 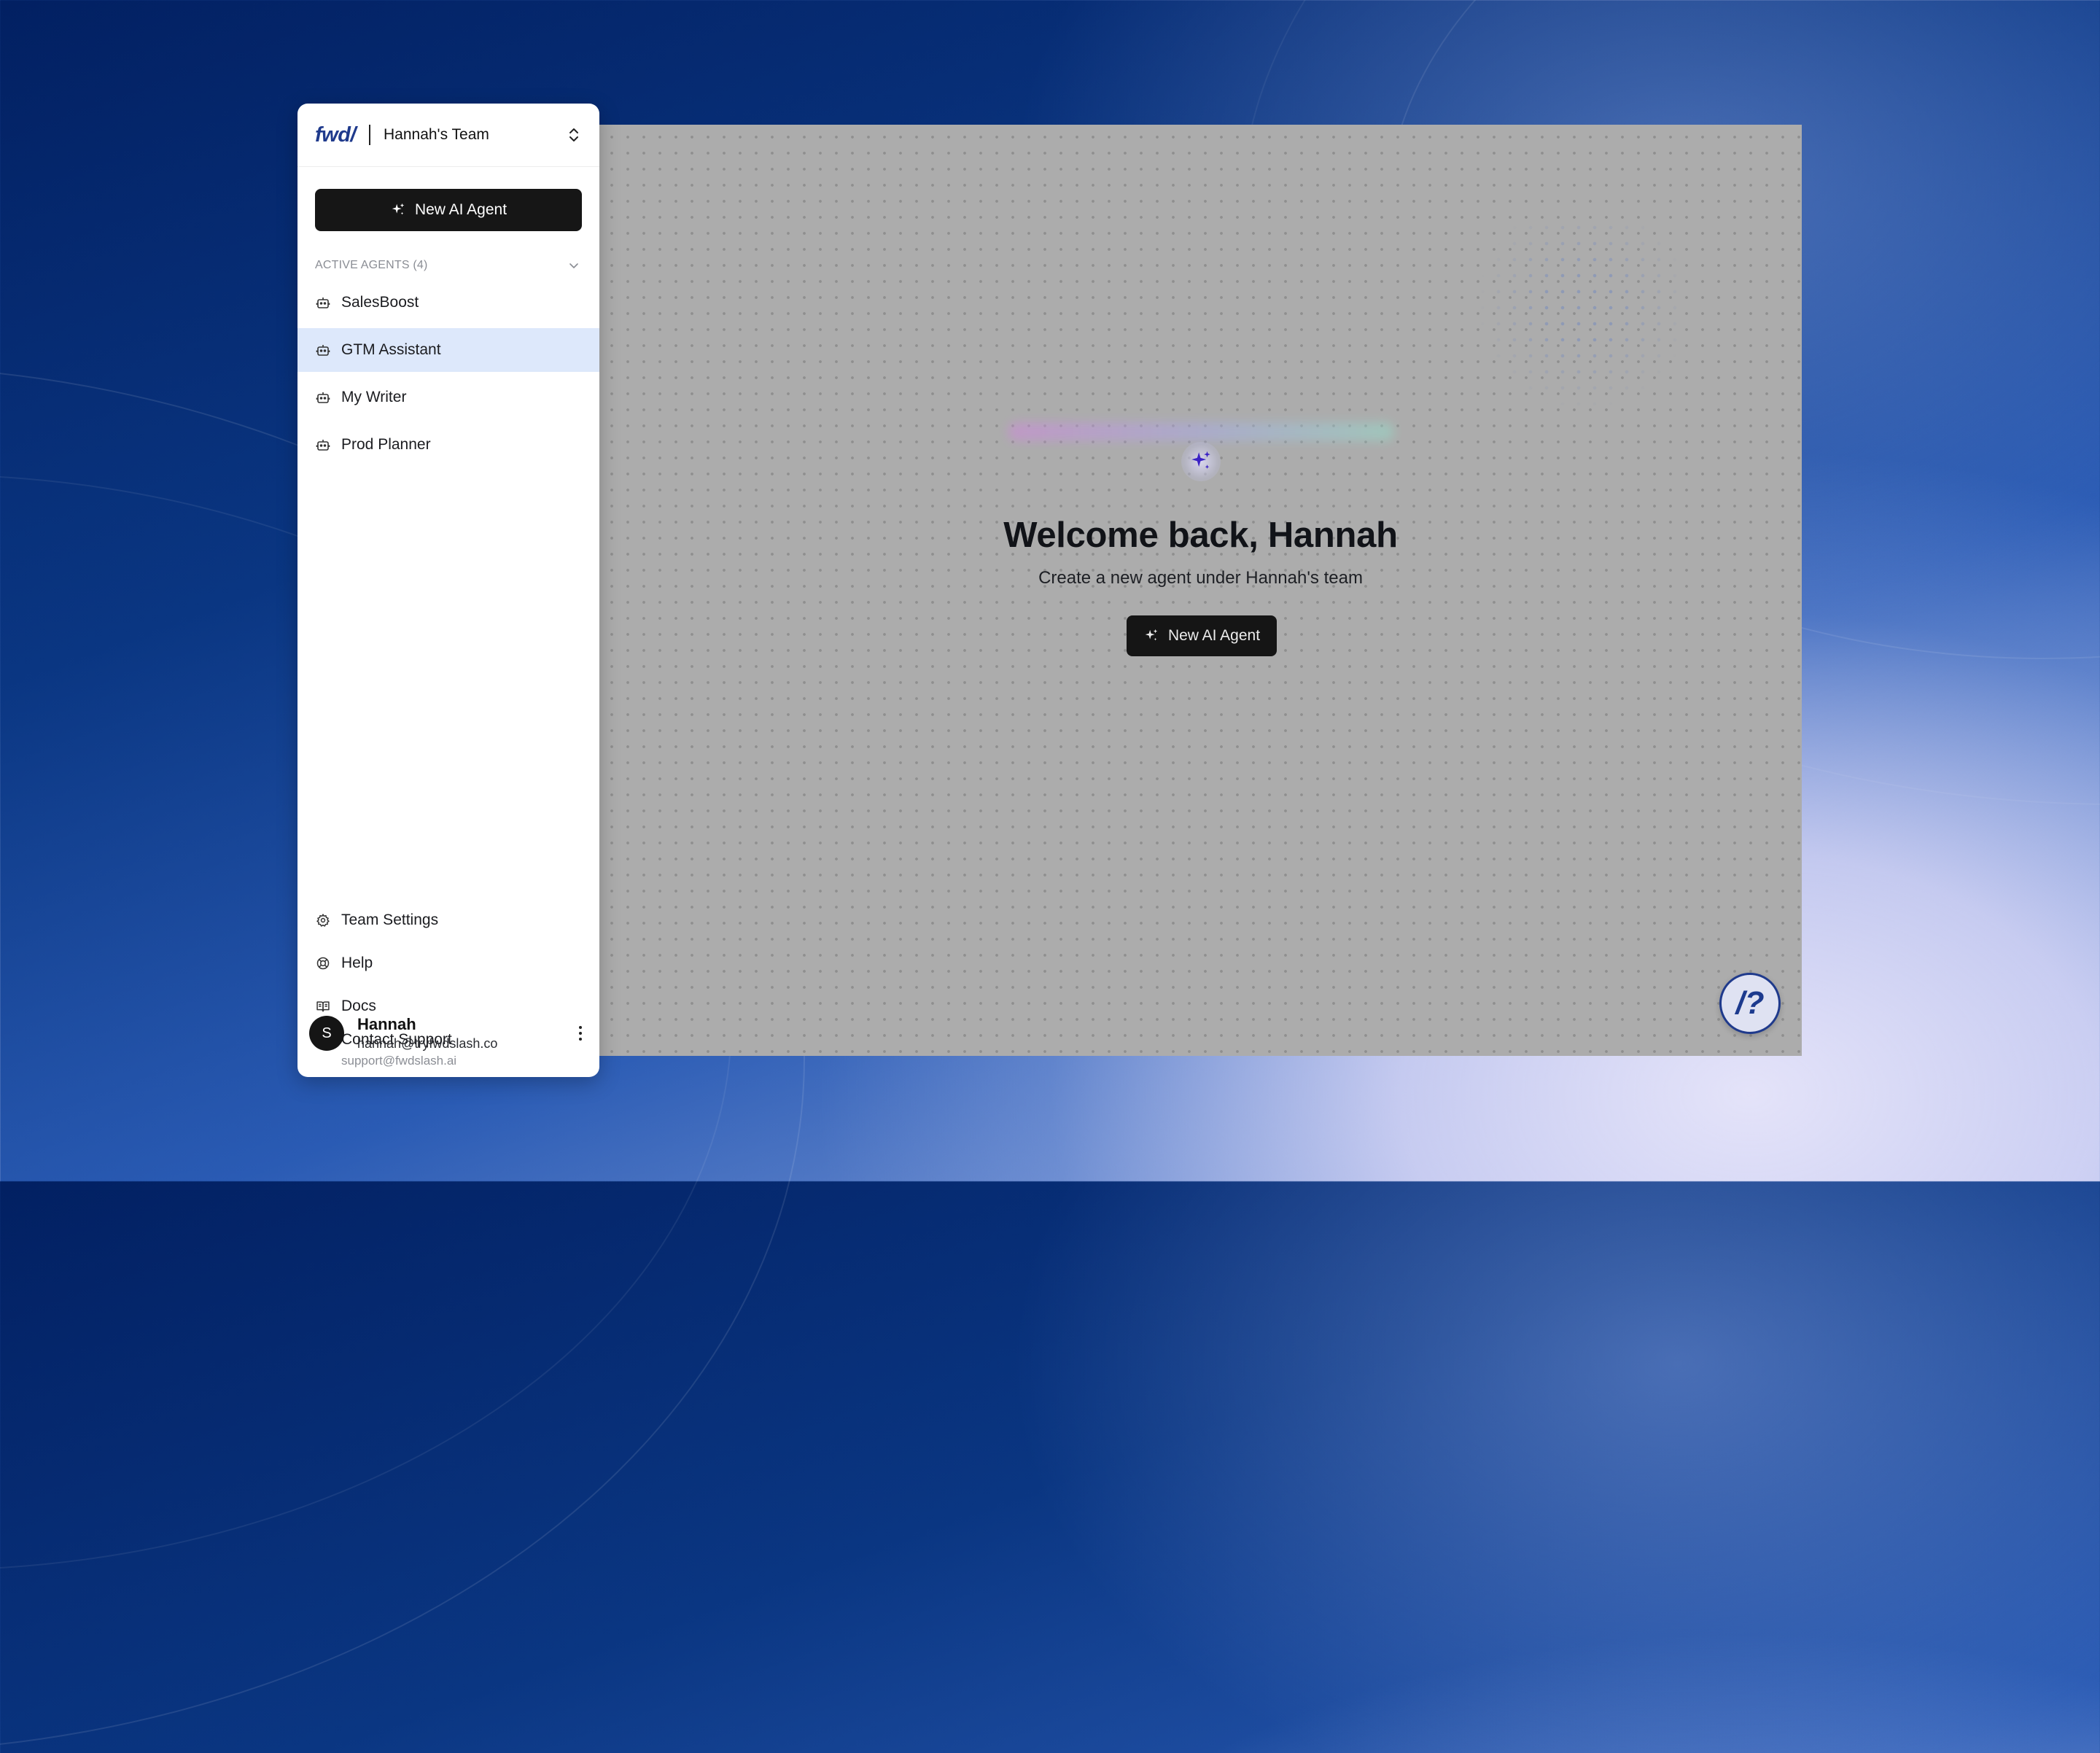 What do you see at coordinates (323, 963) in the screenshot?
I see `lifebuoy-icon` at bounding box center [323, 963].